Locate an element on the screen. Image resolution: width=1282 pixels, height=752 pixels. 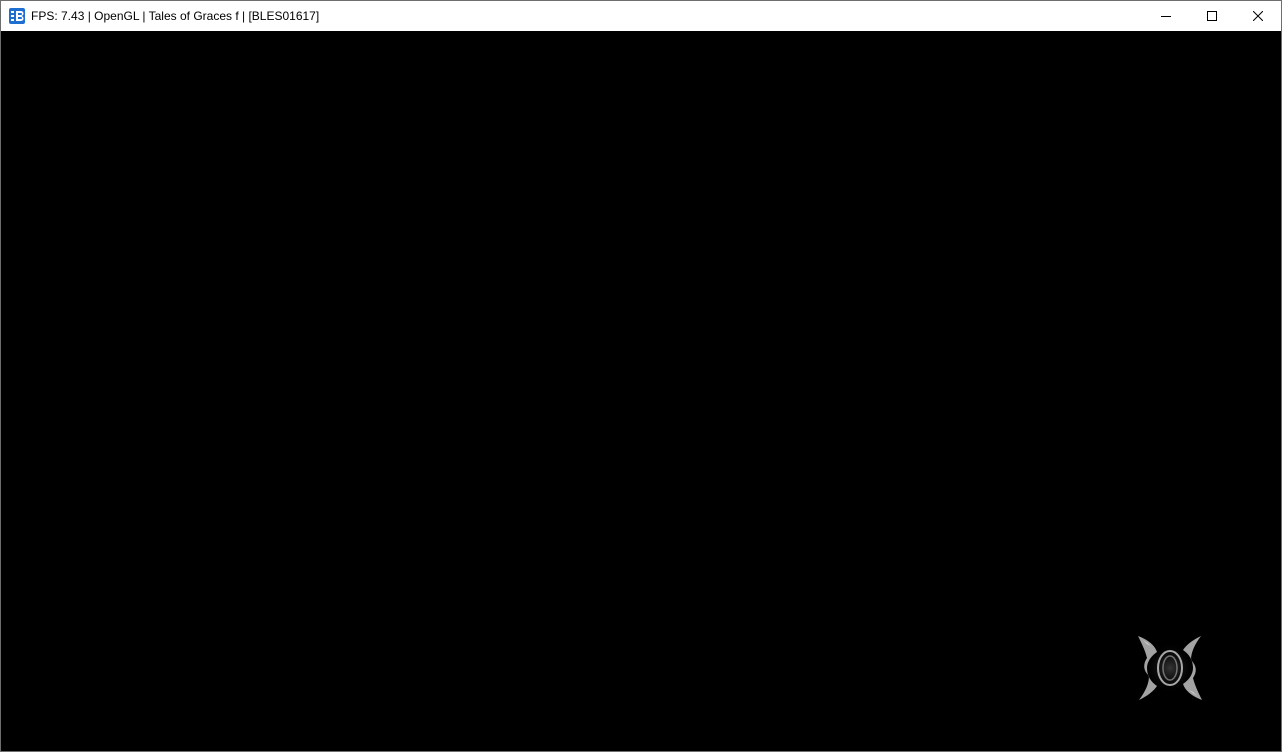
maximize-icon is located at coordinates (1212, 16).